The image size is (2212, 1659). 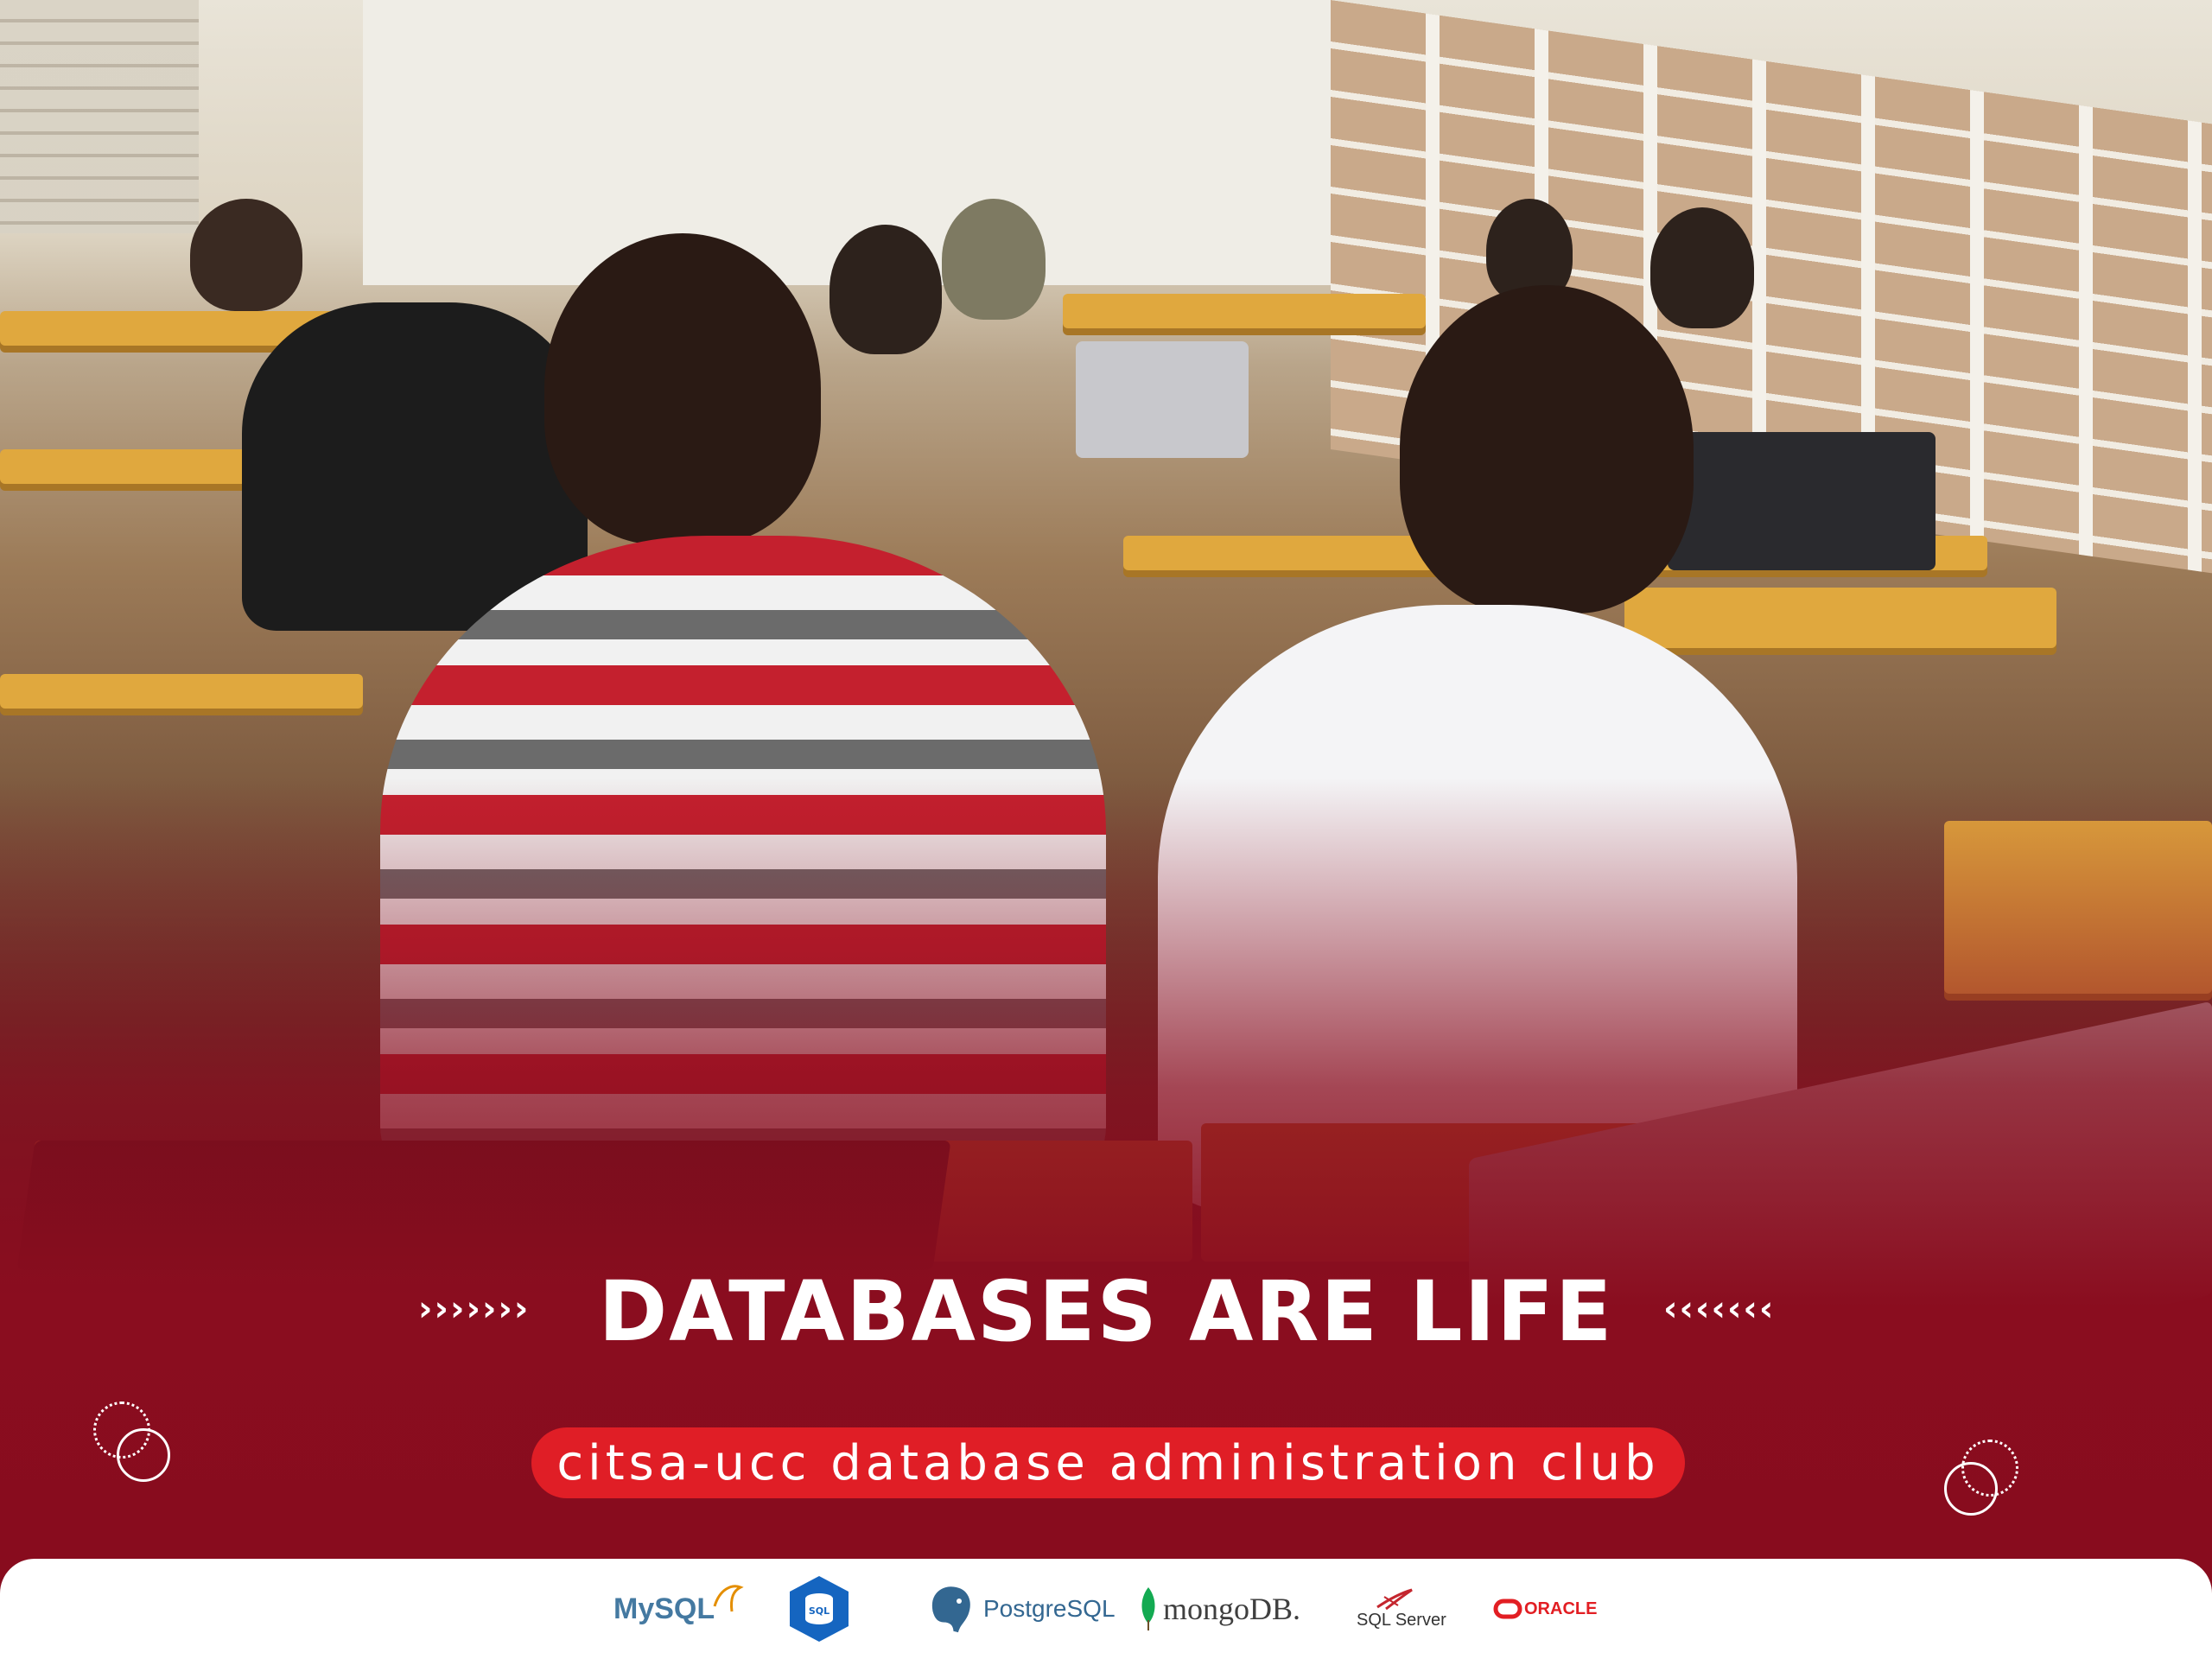 I want to click on sql-server-logo: SQL Server, so click(x=1401, y=1609).